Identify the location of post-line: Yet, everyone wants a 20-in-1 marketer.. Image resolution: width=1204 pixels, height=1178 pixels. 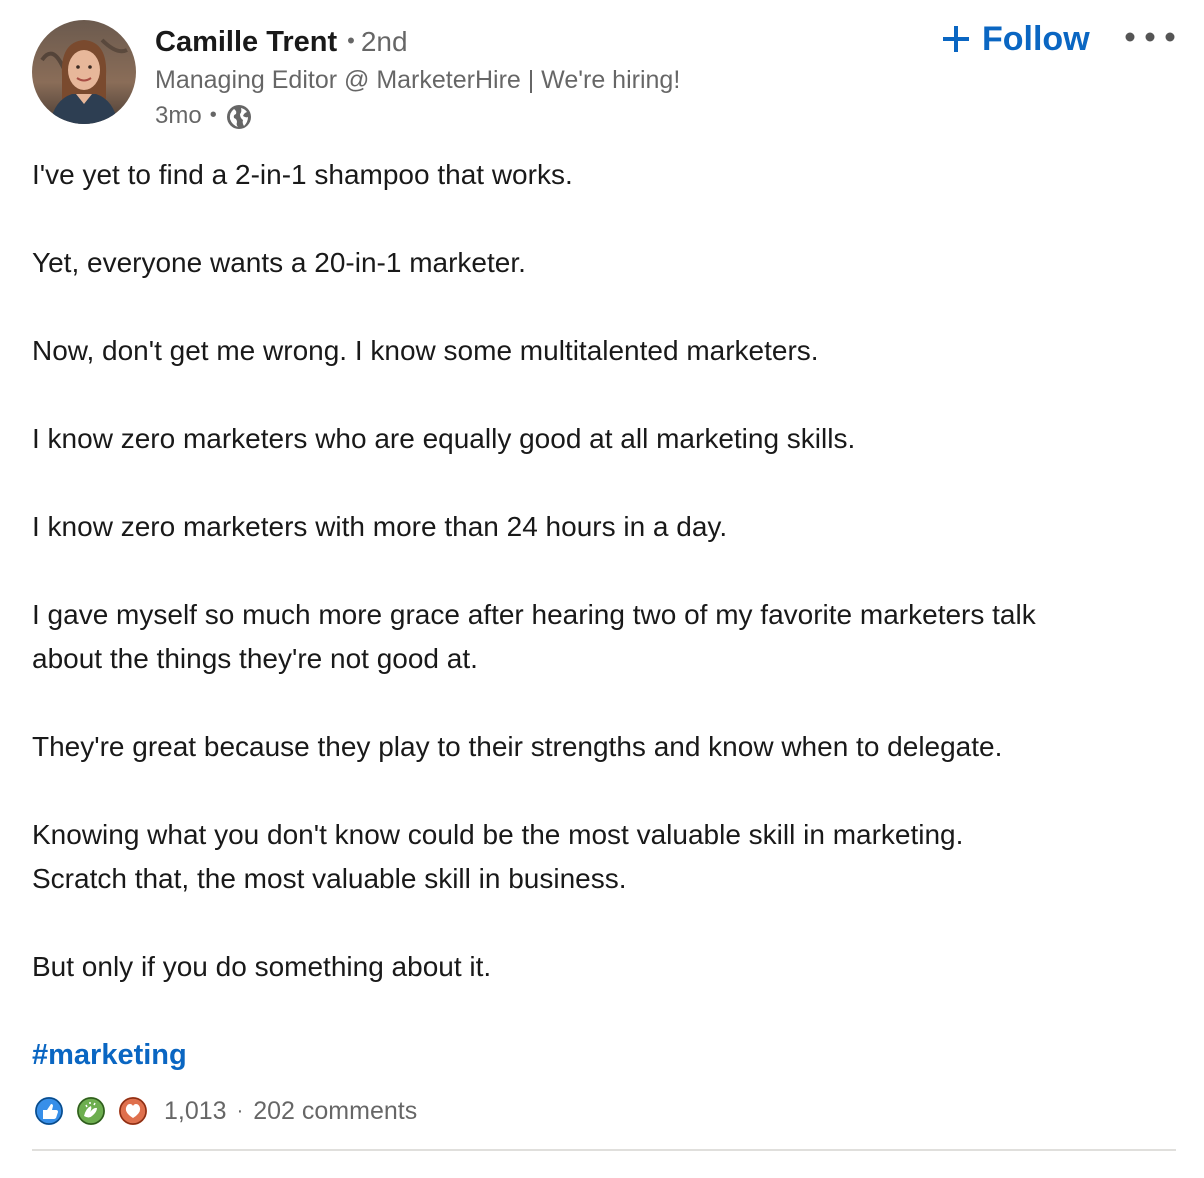
(279, 262).